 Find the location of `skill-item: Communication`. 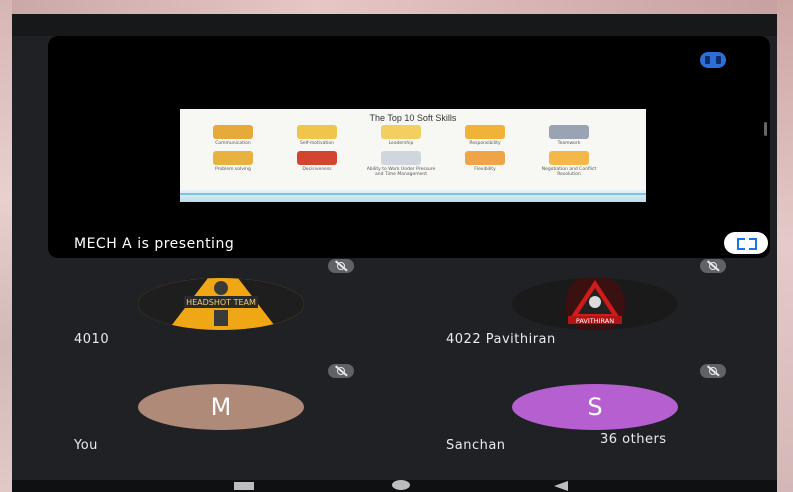

skill-item: Communication is located at coordinates (233, 135).